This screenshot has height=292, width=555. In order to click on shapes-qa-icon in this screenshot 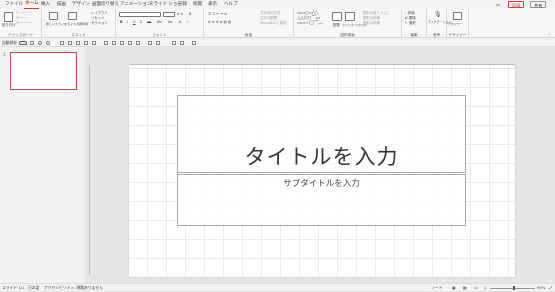, I will do `click(78, 42)`.